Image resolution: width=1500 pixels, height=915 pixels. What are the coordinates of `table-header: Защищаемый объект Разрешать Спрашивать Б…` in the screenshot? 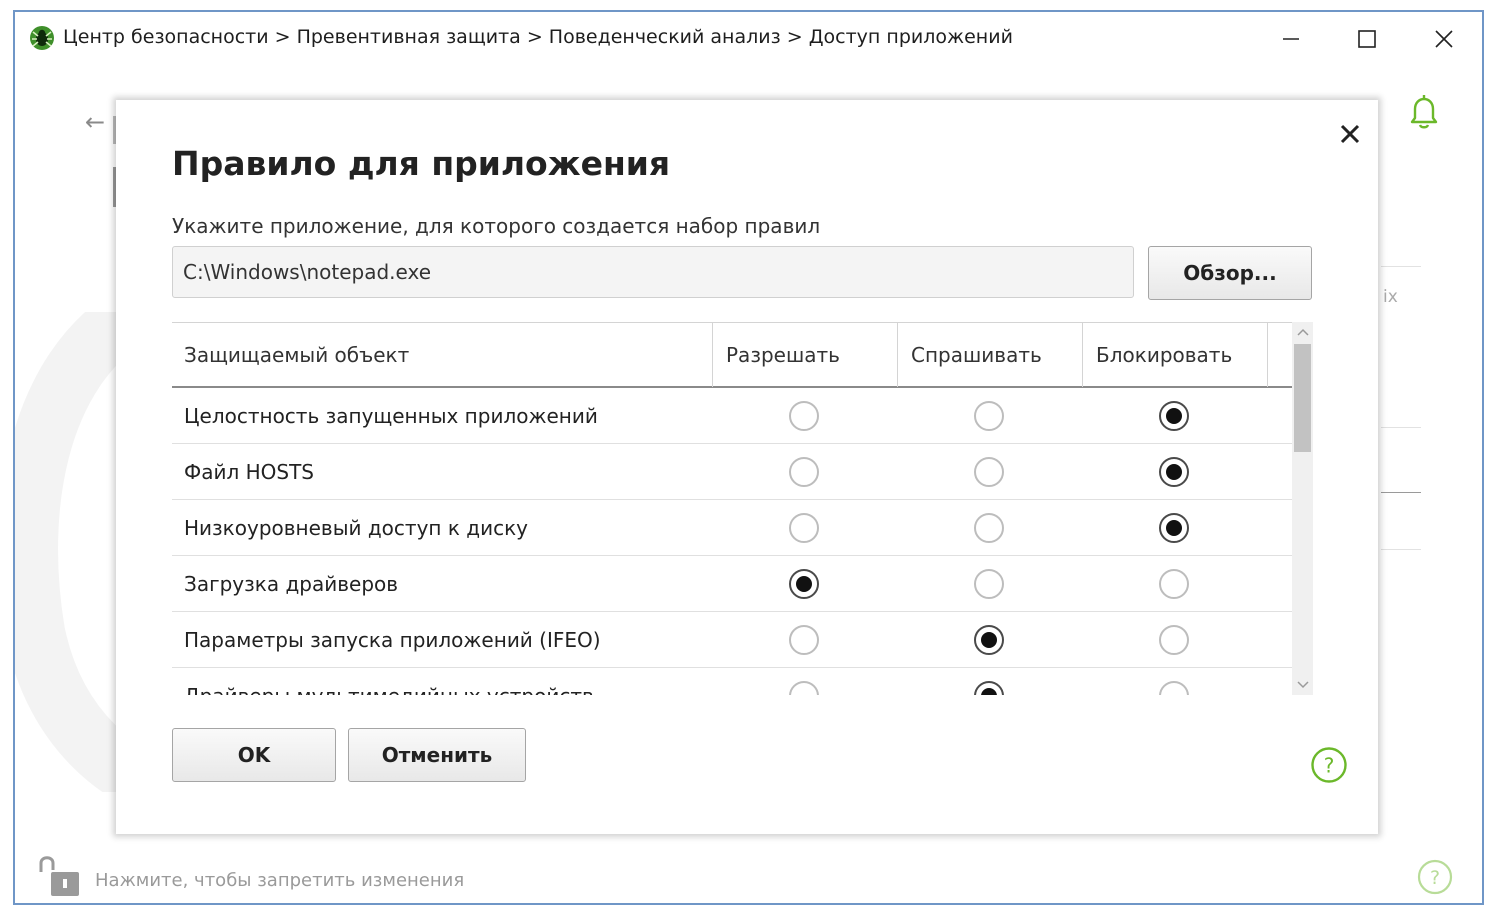 It's located at (732, 355).